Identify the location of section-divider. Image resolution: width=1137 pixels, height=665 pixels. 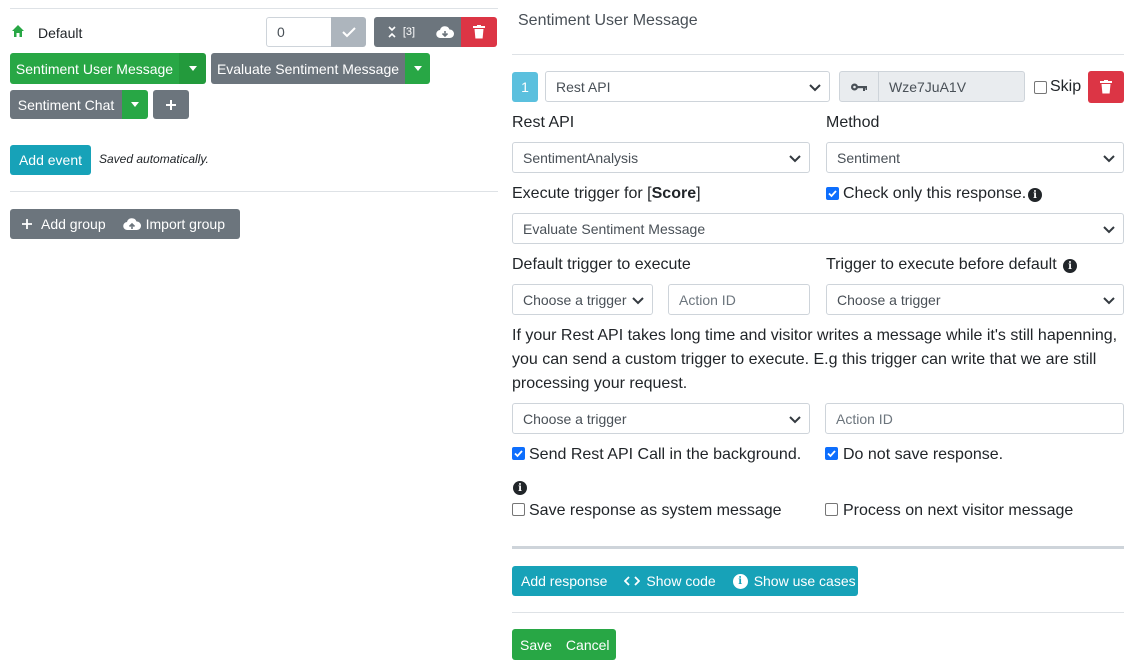
(818, 547).